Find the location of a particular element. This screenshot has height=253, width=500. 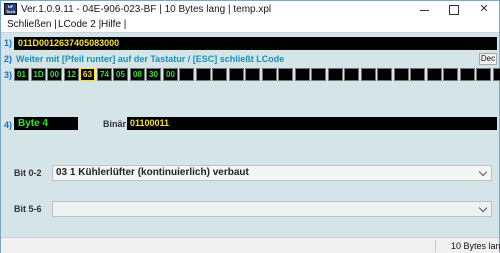

menu-item-schliessen: Schließen | is located at coordinates (32, 24).